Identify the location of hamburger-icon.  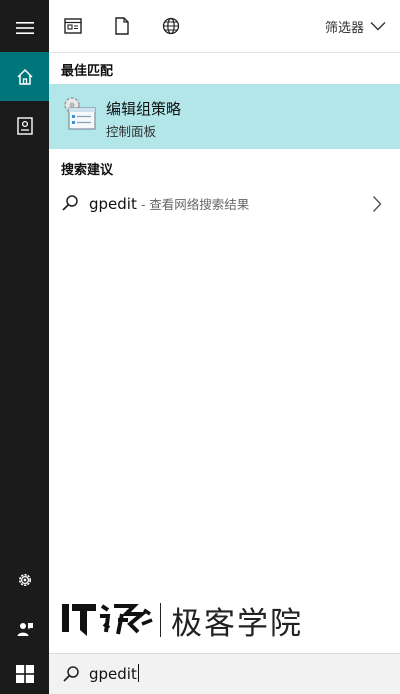
(24, 27).